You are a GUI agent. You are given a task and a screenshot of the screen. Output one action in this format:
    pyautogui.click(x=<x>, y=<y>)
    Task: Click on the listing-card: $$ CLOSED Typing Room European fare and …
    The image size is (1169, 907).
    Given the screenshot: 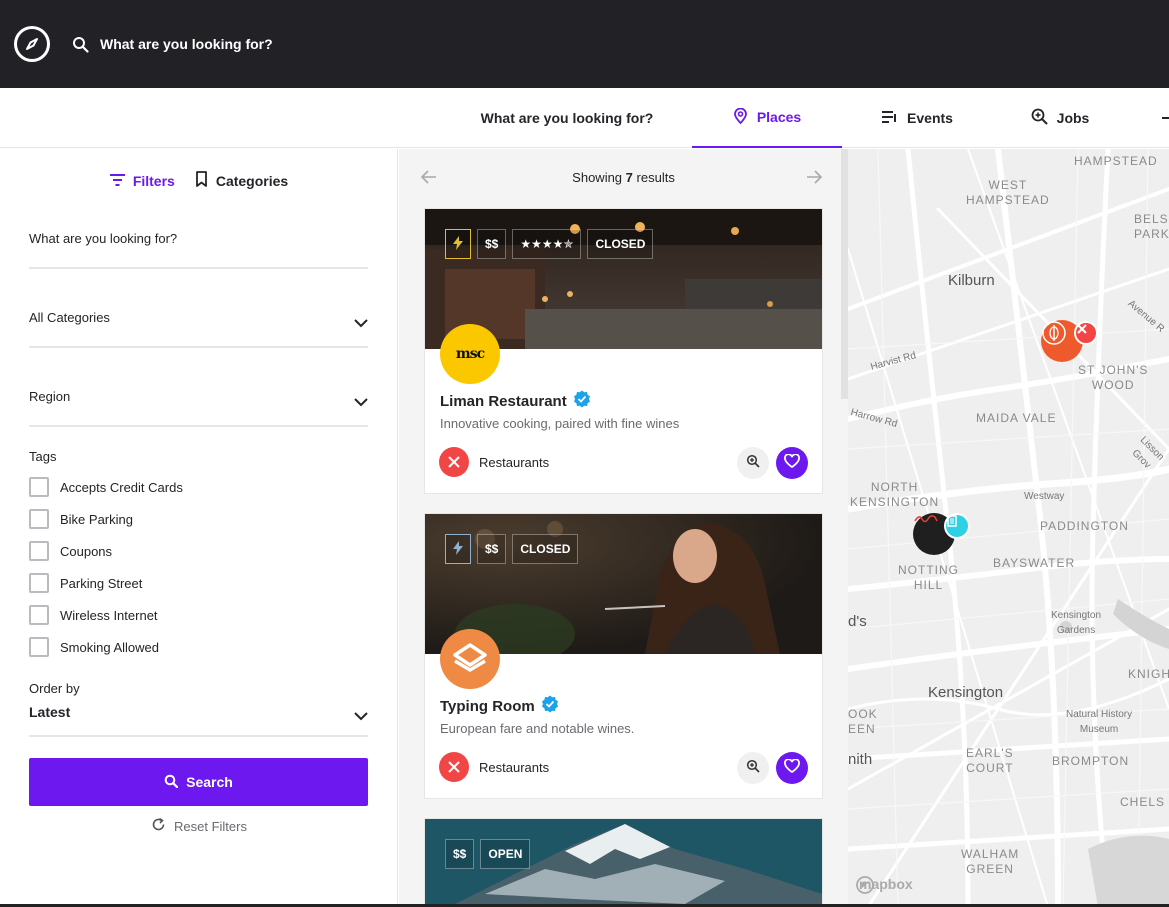 What is the action you would take?
    pyautogui.click(x=623, y=656)
    